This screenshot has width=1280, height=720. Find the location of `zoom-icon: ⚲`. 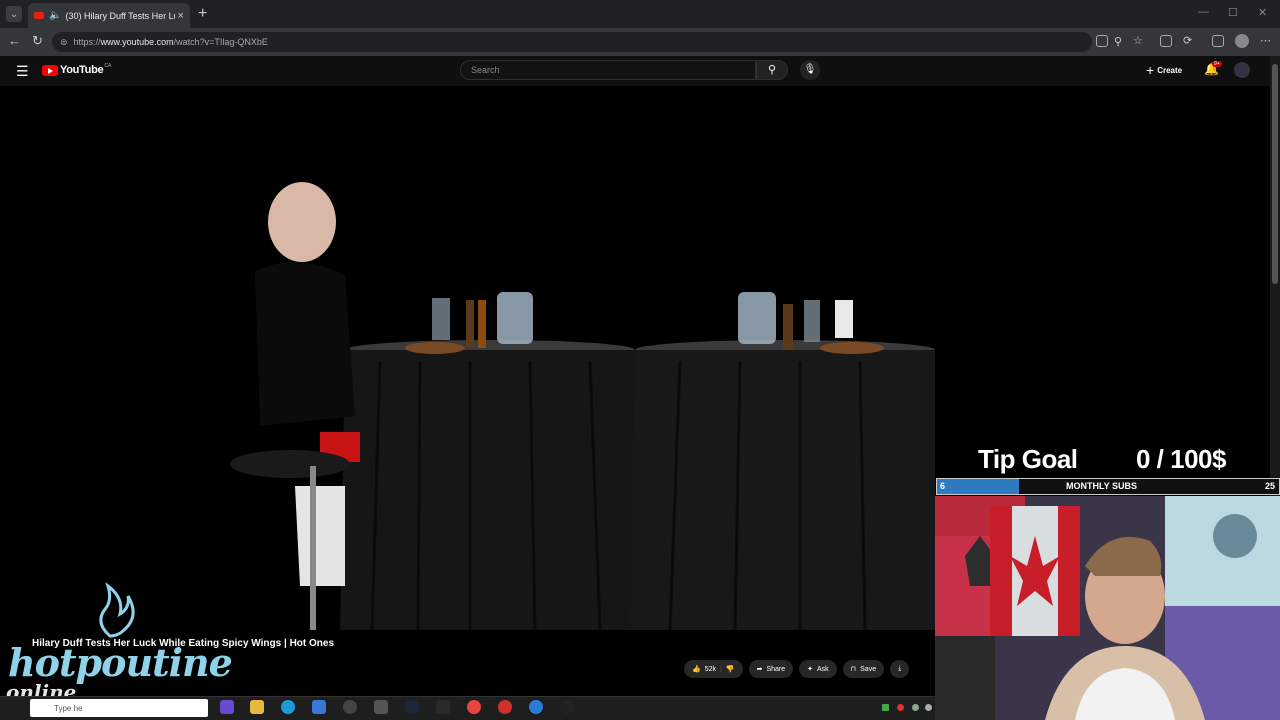

zoom-icon: ⚲ is located at coordinates (1118, 41).